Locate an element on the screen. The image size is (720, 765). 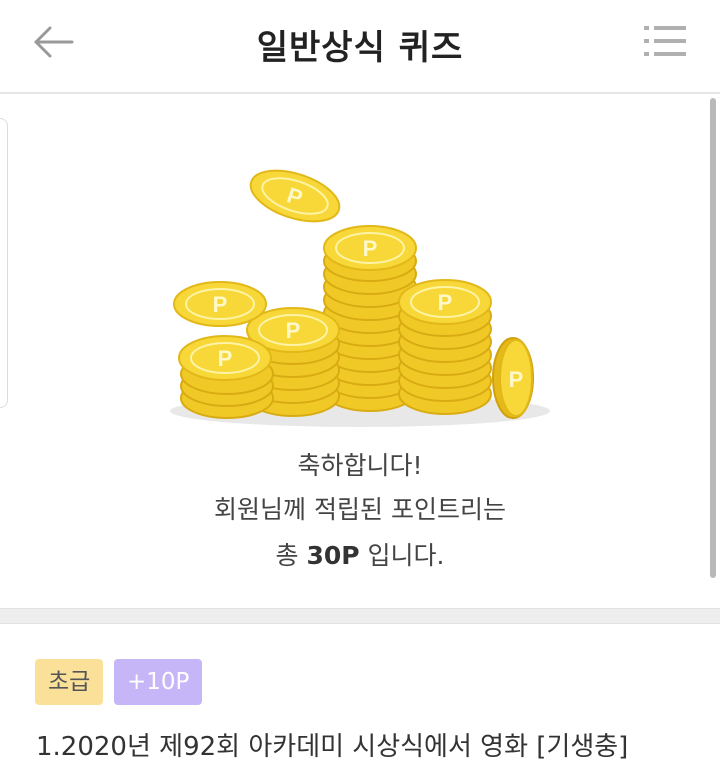
svg-text: P is located at coordinates (516, 379).